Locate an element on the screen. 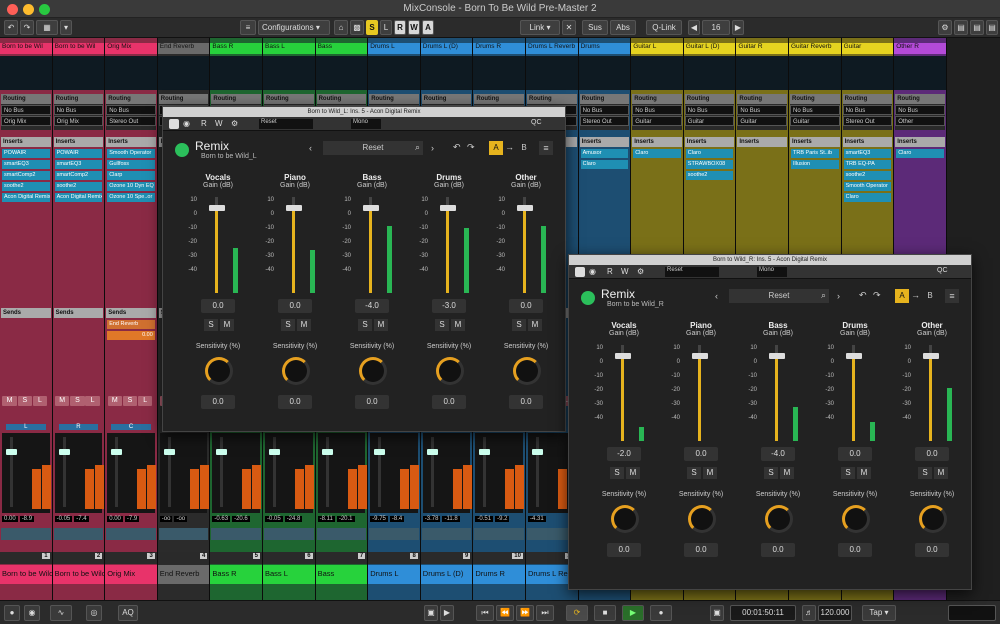  insert-slot: smartEQ3 is located at coordinates (78, 164).